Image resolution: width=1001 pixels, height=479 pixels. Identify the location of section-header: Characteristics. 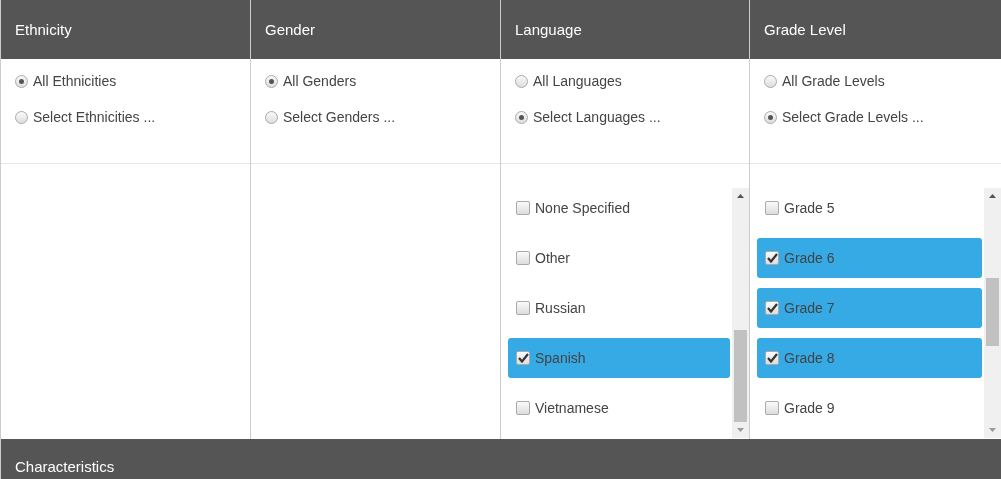
(500, 459).